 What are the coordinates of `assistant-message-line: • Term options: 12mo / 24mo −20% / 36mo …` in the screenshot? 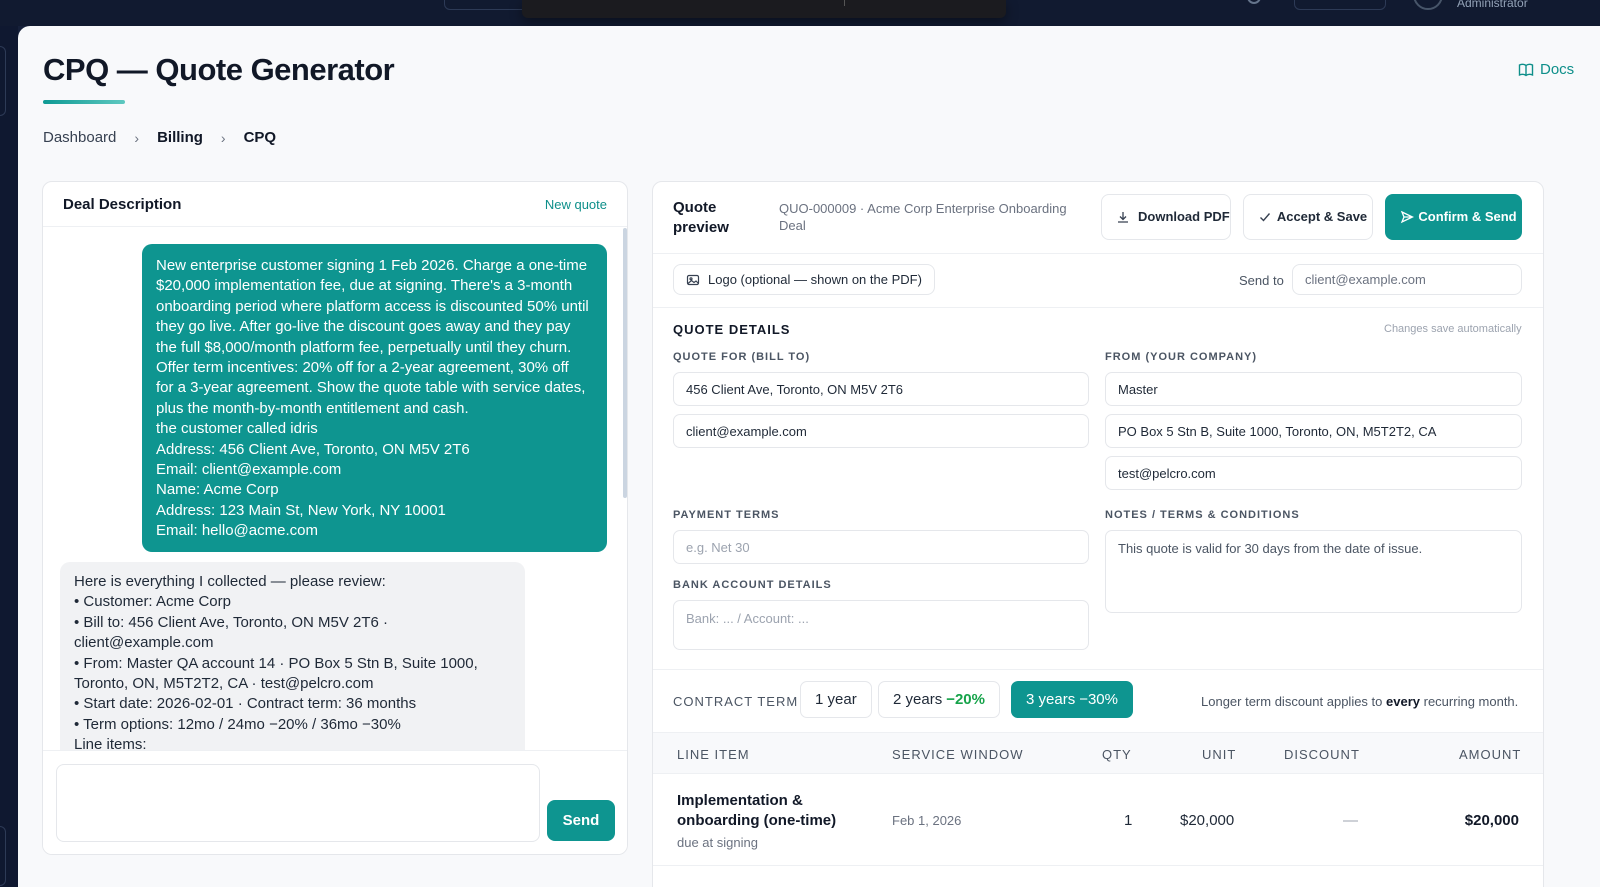 It's located at (237, 724).